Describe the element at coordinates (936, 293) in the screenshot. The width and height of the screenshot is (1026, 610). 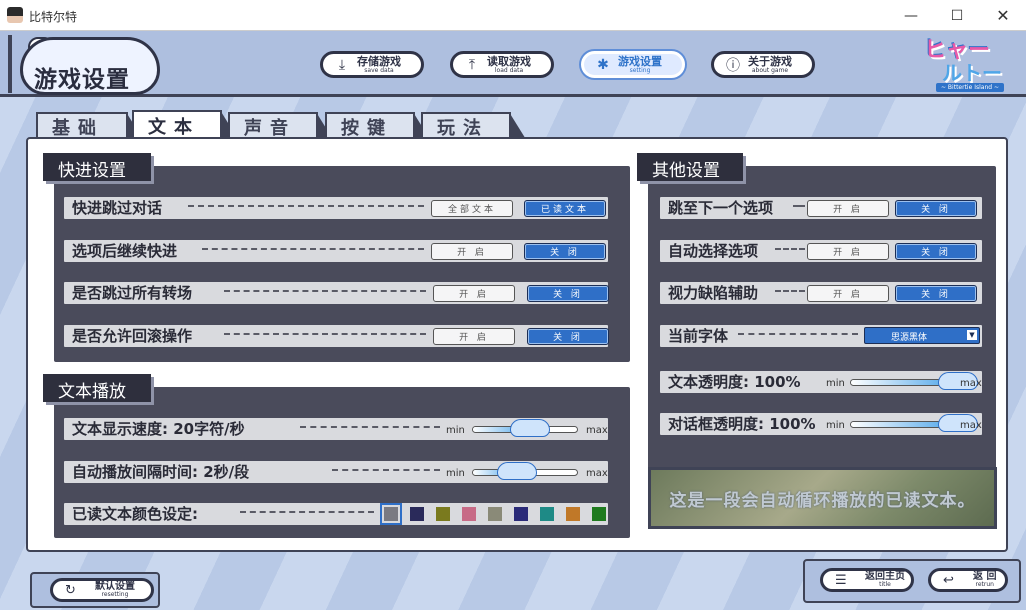
I see `vision-assist-off-button: 关 闭` at that location.